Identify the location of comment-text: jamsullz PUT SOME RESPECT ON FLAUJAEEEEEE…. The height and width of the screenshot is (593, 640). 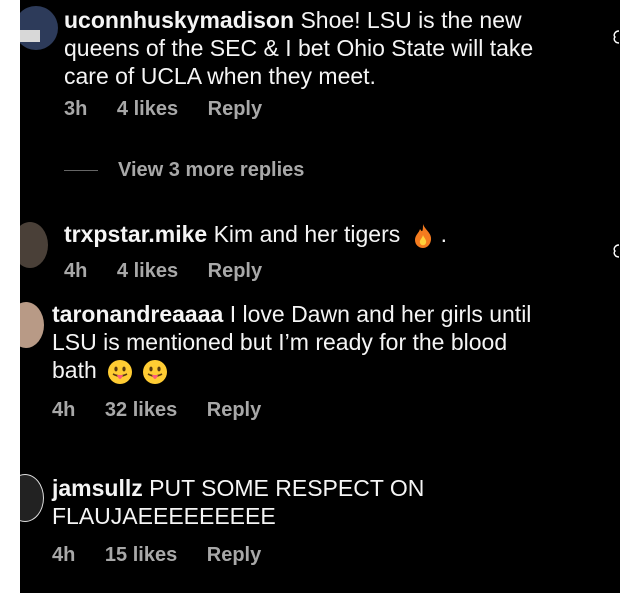
(322, 502).